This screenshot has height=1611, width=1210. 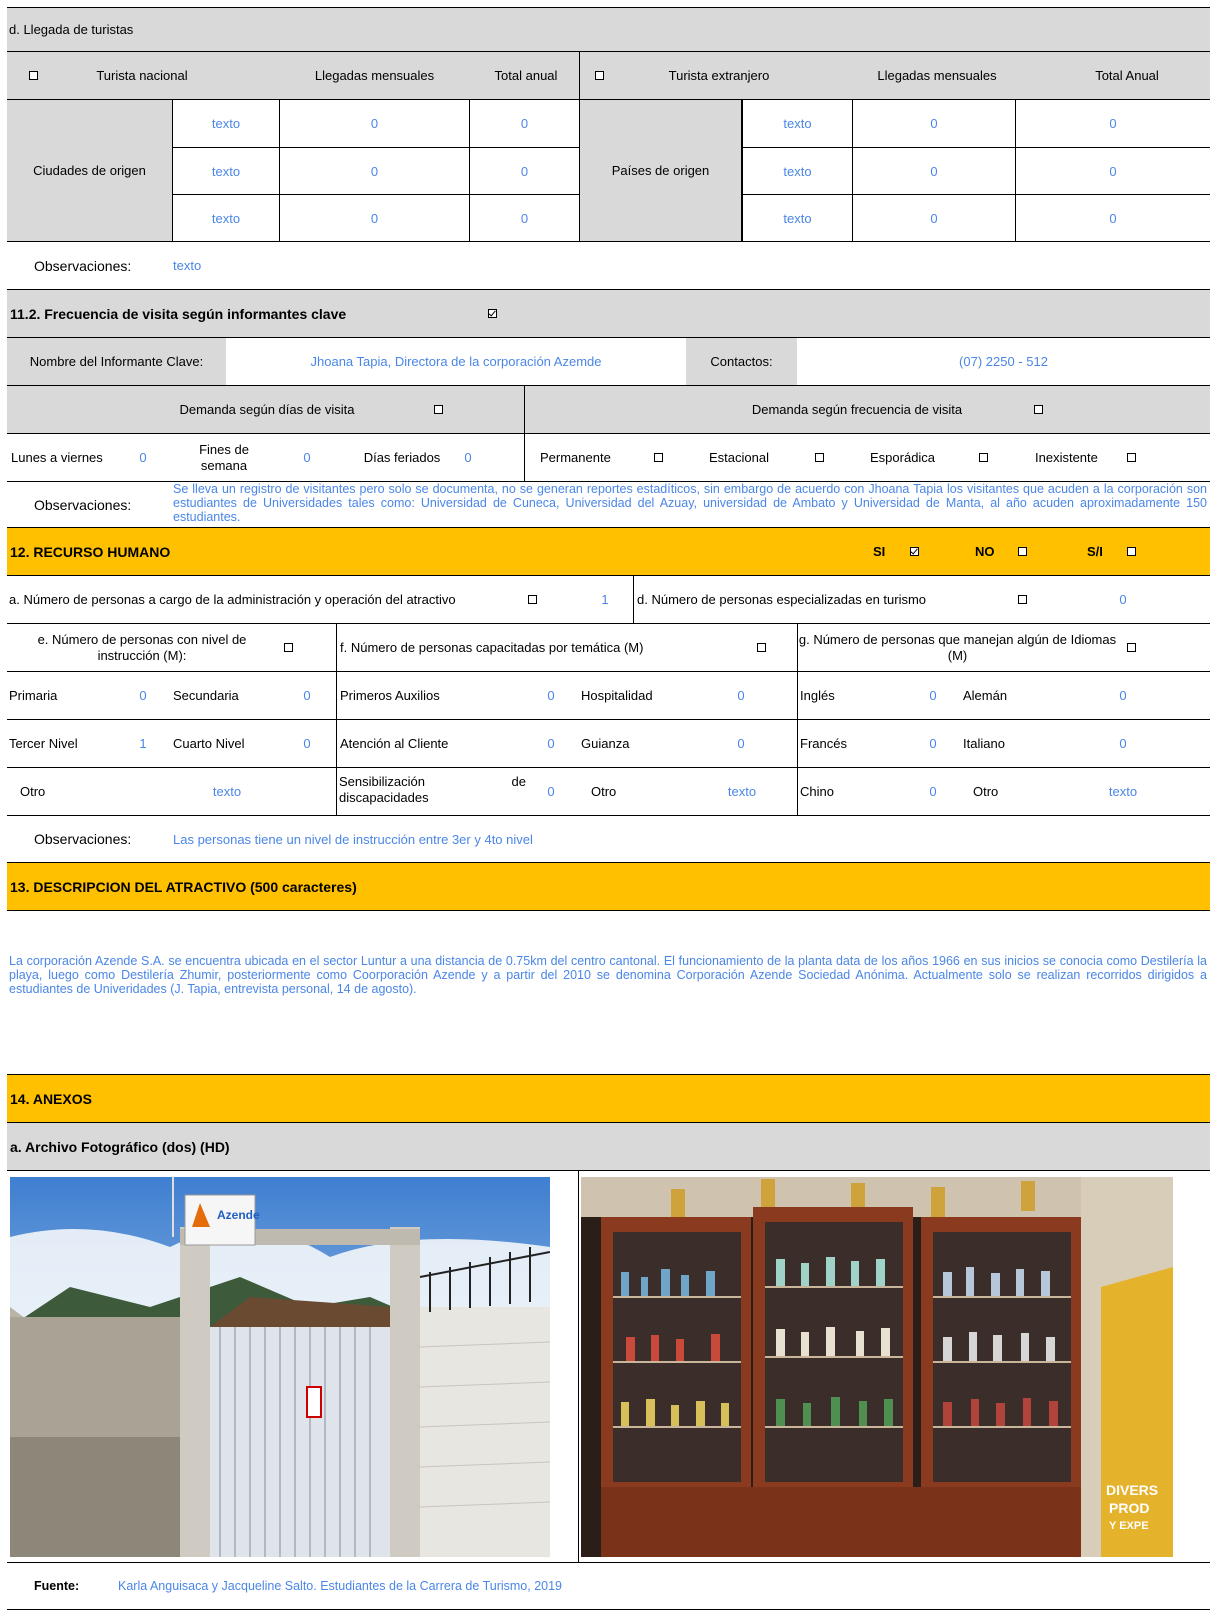 What do you see at coordinates (879, 551) in the screenshot?
I see `hr-yes-label: SI` at bounding box center [879, 551].